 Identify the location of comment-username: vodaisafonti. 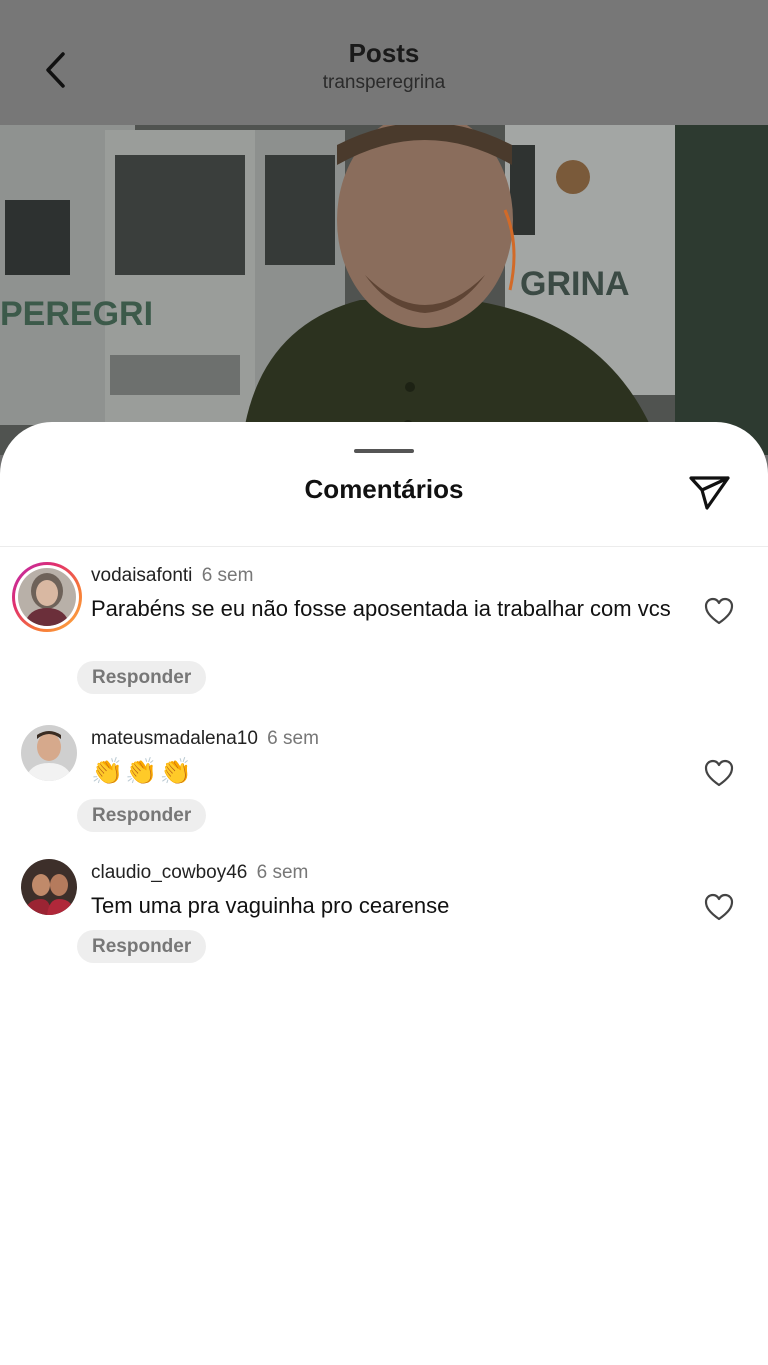
(141, 575).